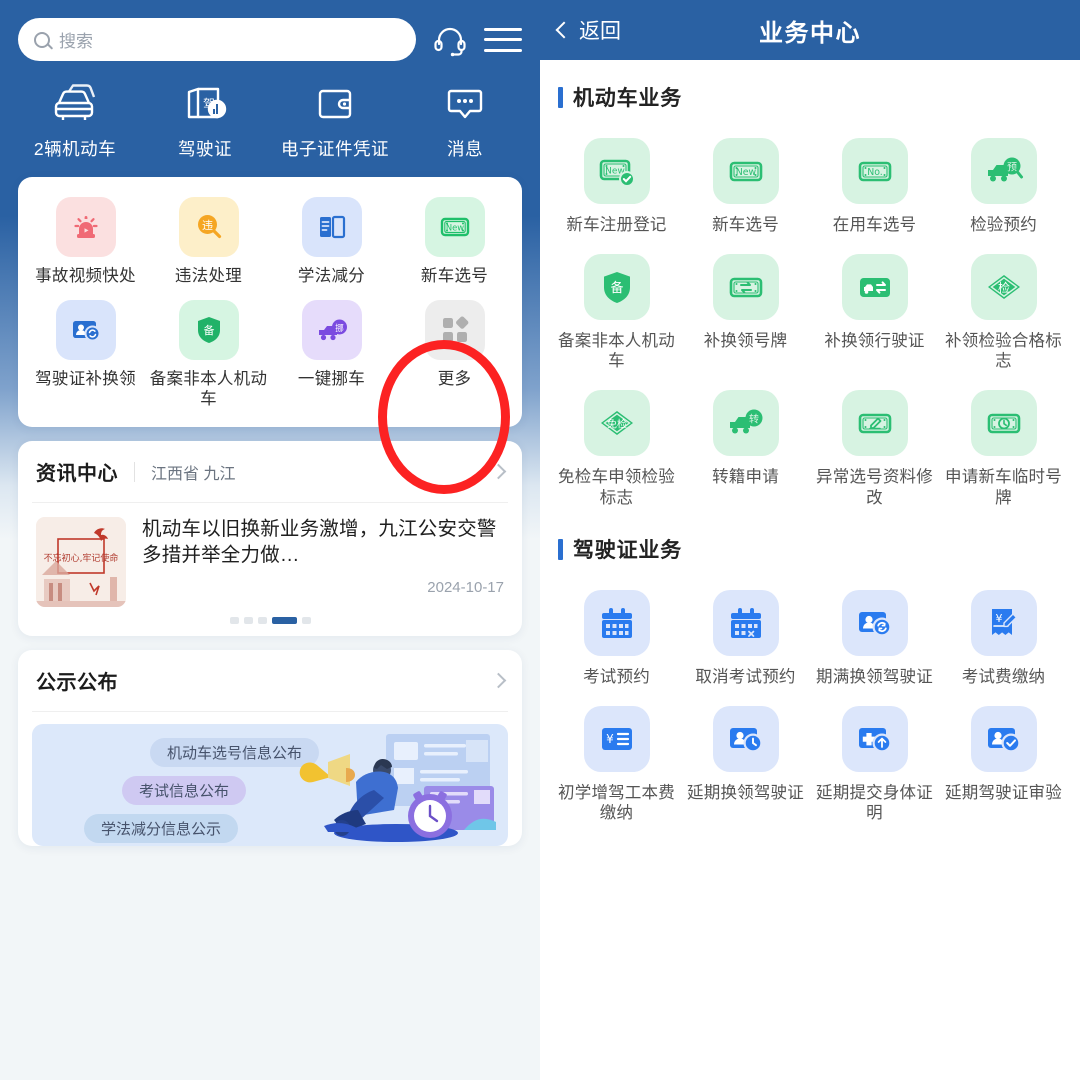 The image size is (1080, 1080). I want to click on biz-item-label: 转籍申请, so click(745, 476).